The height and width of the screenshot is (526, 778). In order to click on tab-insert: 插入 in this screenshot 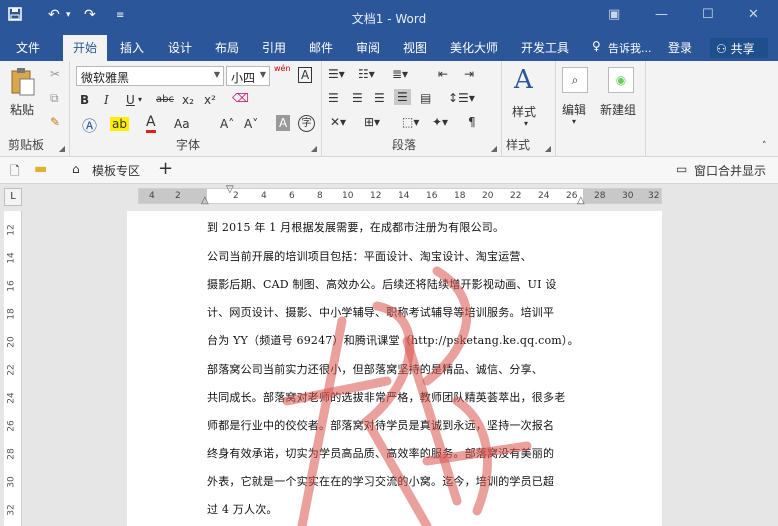, I will do `click(132, 47)`.